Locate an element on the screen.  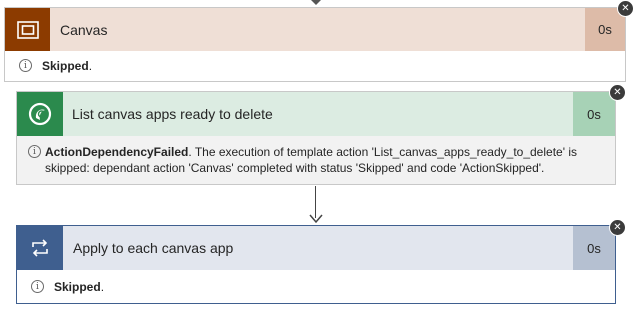
loop-icon-box is located at coordinates (40, 248).